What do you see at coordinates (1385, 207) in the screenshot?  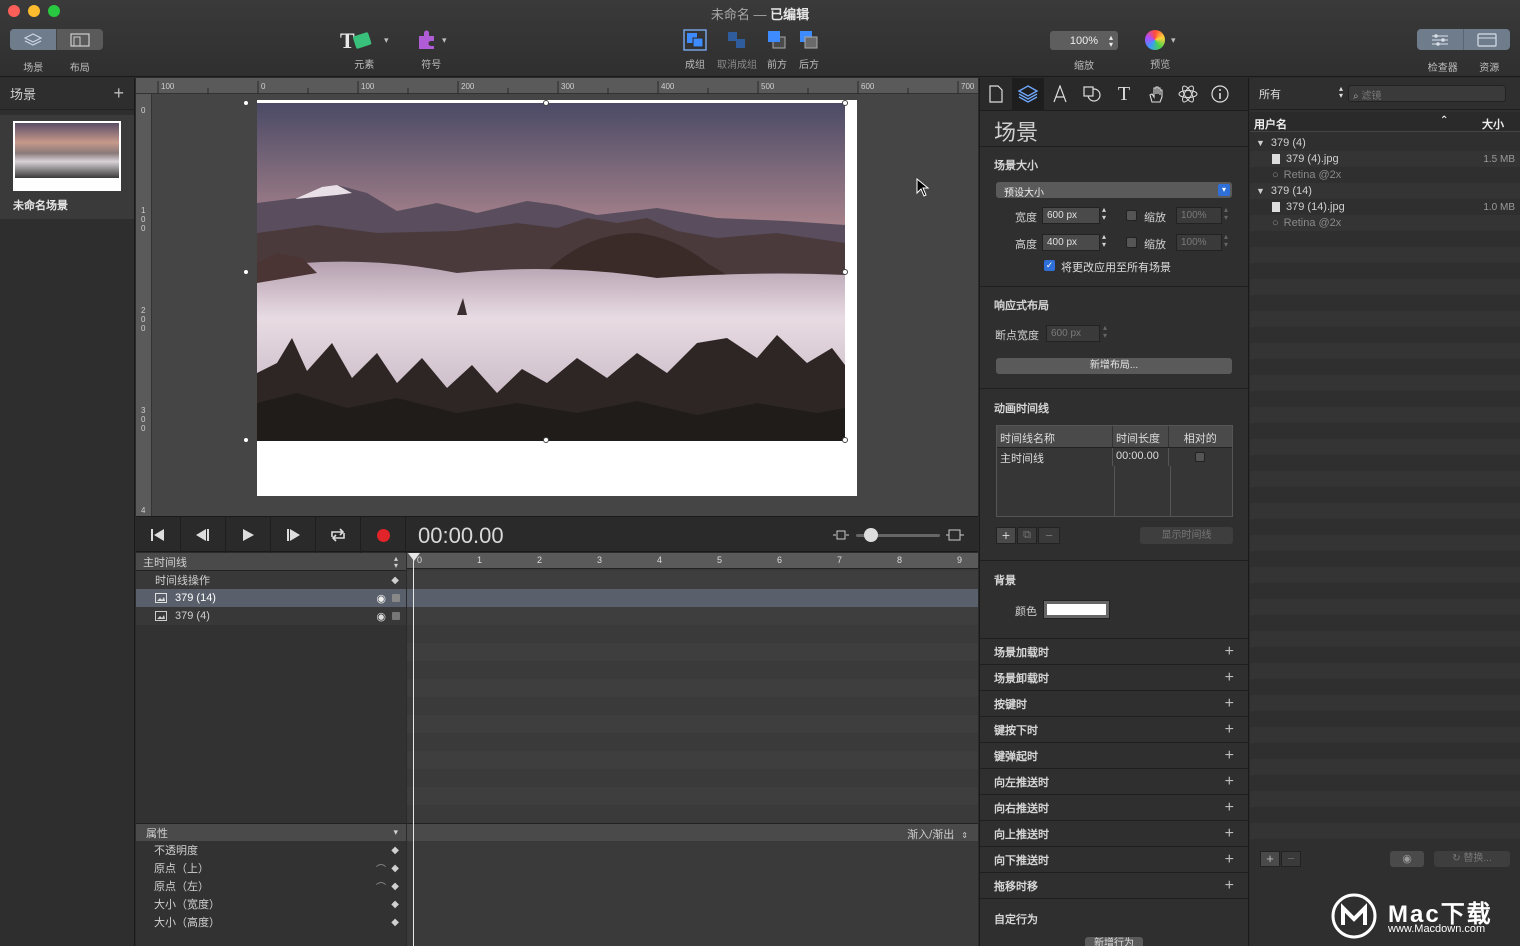 I see `resource-file: 379 (14).jpg 1.0 MB` at bounding box center [1385, 207].